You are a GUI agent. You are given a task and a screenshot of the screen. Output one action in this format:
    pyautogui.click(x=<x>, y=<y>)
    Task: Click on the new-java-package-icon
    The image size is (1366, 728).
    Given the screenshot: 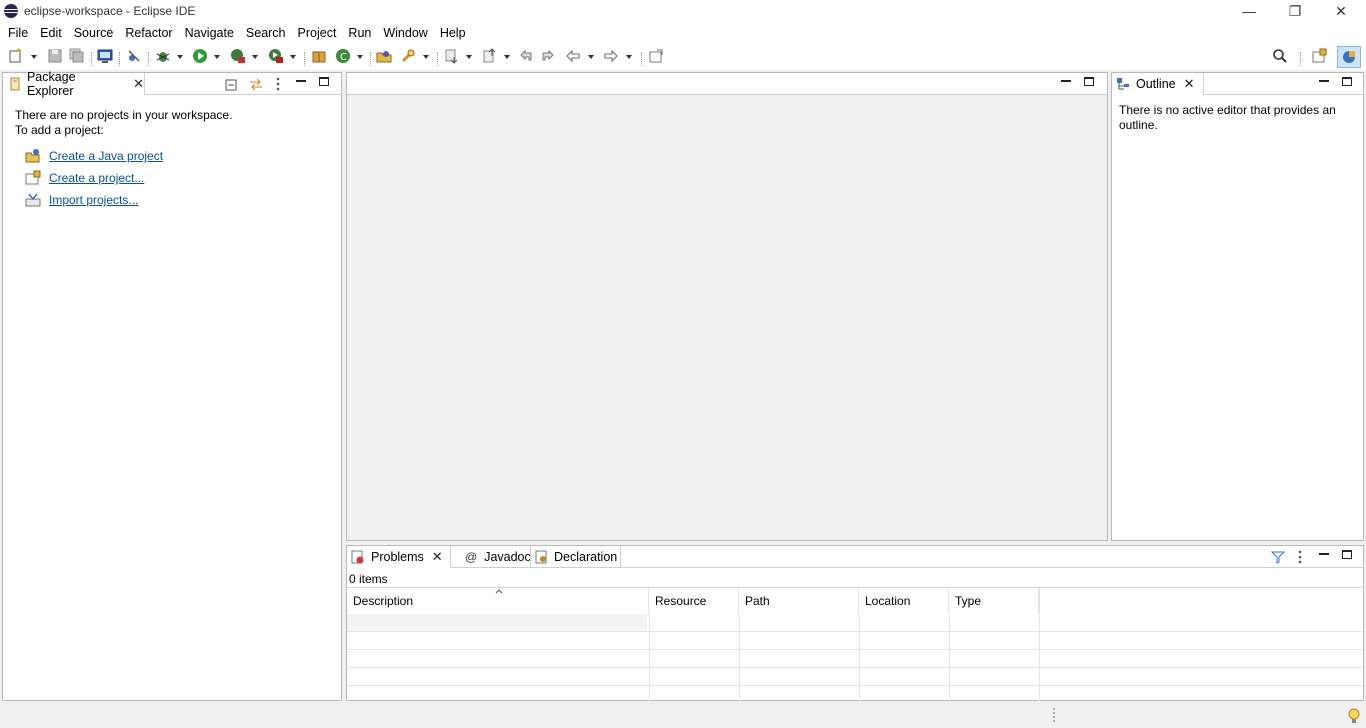 What is the action you would take?
    pyautogui.click(x=319, y=57)
    